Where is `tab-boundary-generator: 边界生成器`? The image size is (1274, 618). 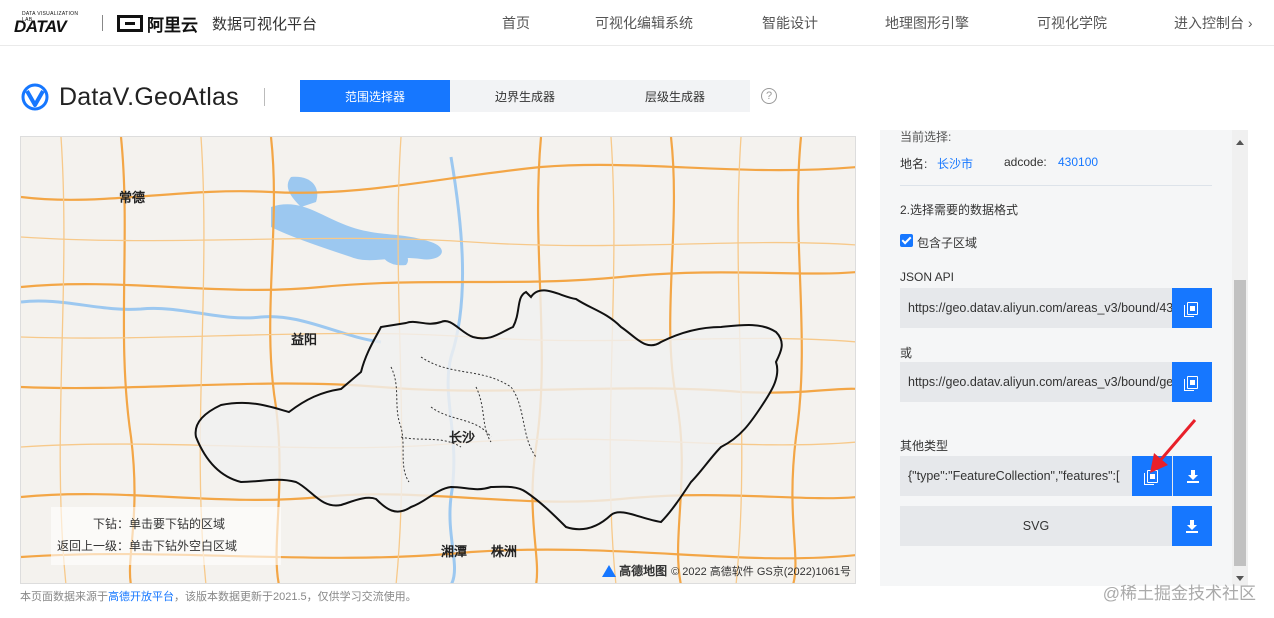 tab-boundary-generator: 边界生成器 is located at coordinates (525, 96).